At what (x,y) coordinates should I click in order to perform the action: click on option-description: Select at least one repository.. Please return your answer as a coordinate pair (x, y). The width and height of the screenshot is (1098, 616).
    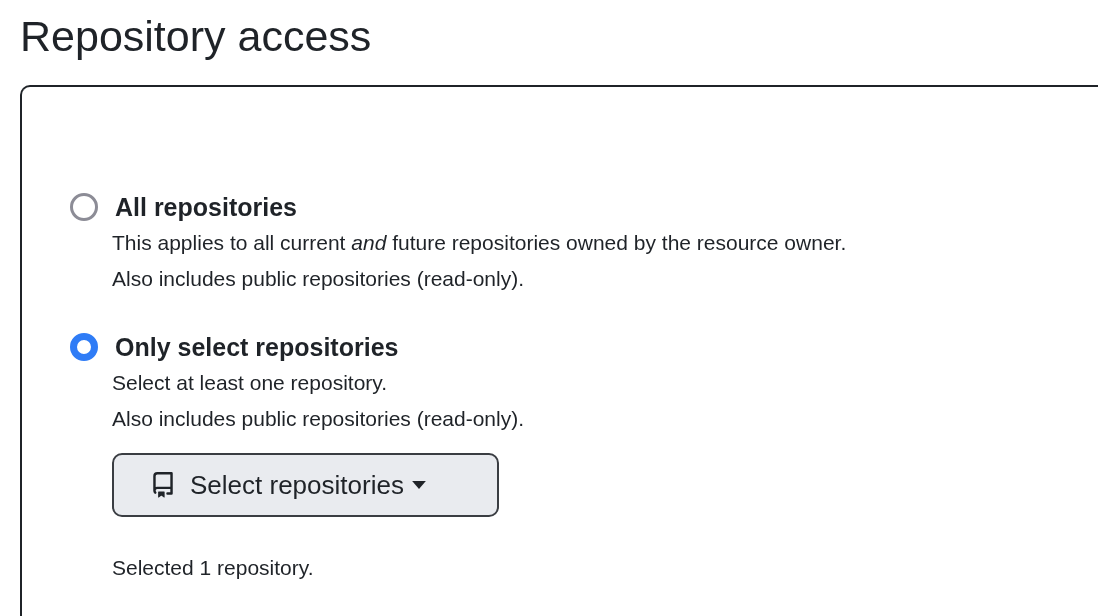
    Looking at the image, I should click on (250, 383).